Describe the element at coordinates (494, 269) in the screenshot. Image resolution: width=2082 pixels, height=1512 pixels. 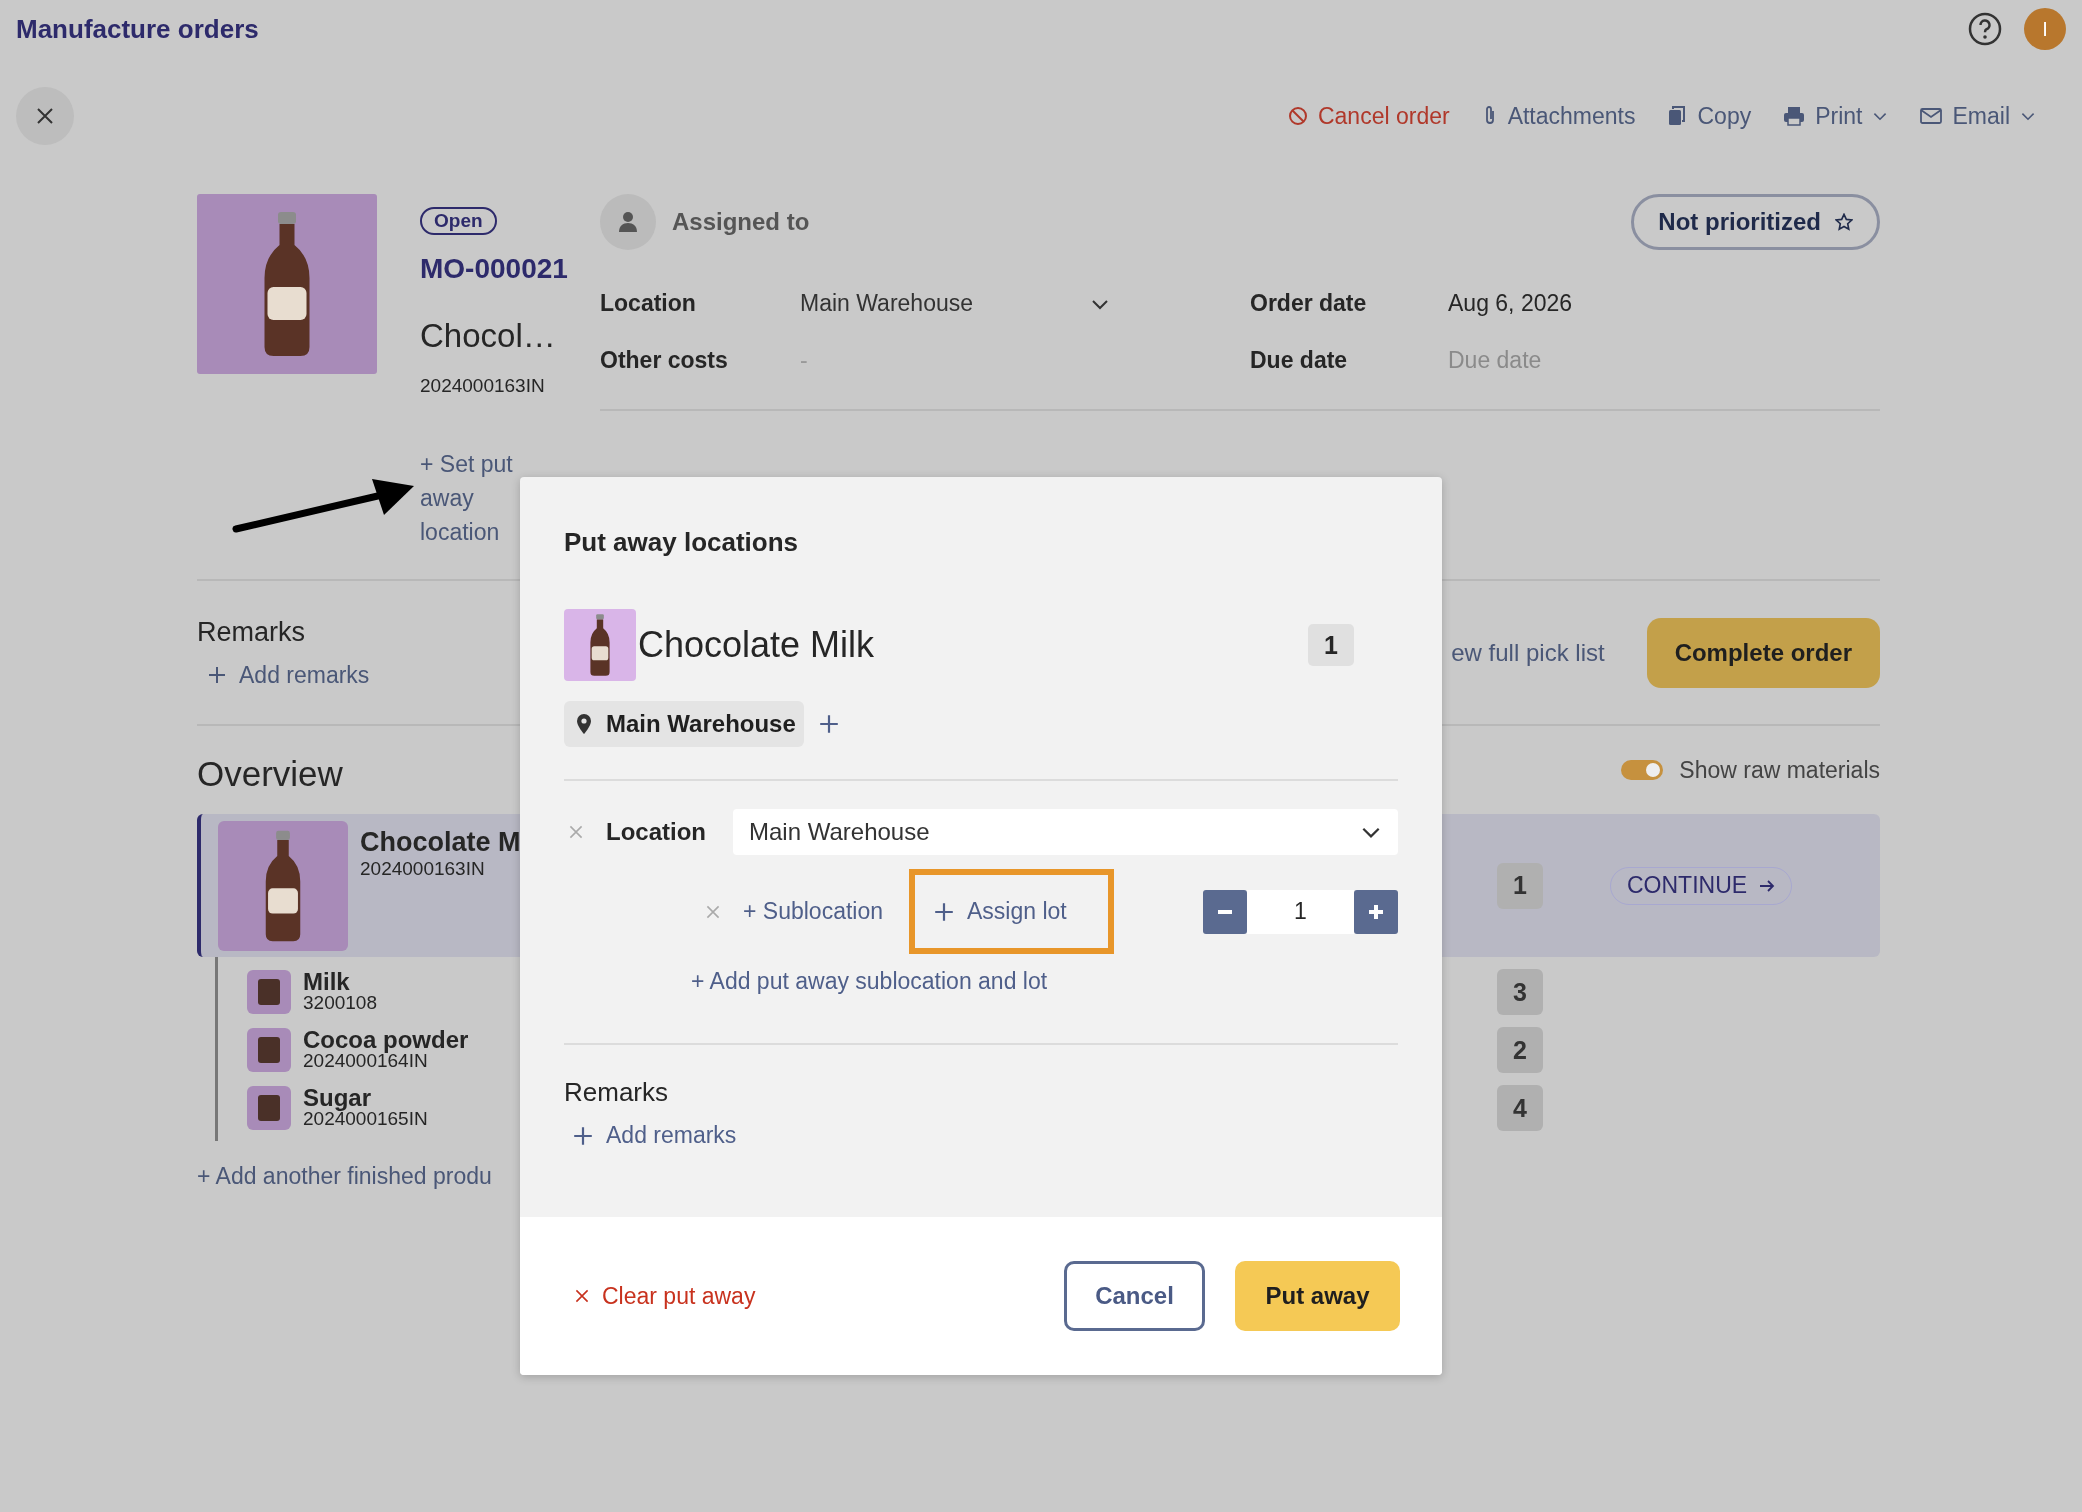
I see `order-number: MO-000021` at that location.